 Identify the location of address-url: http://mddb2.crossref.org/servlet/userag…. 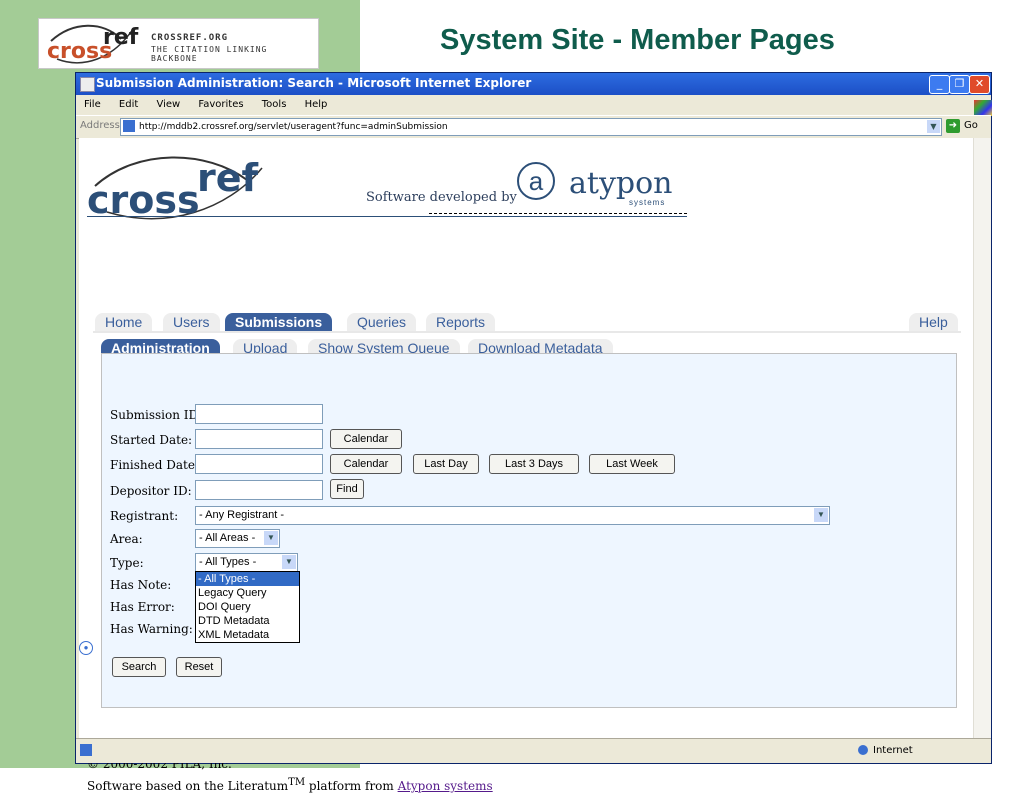
(293, 127).